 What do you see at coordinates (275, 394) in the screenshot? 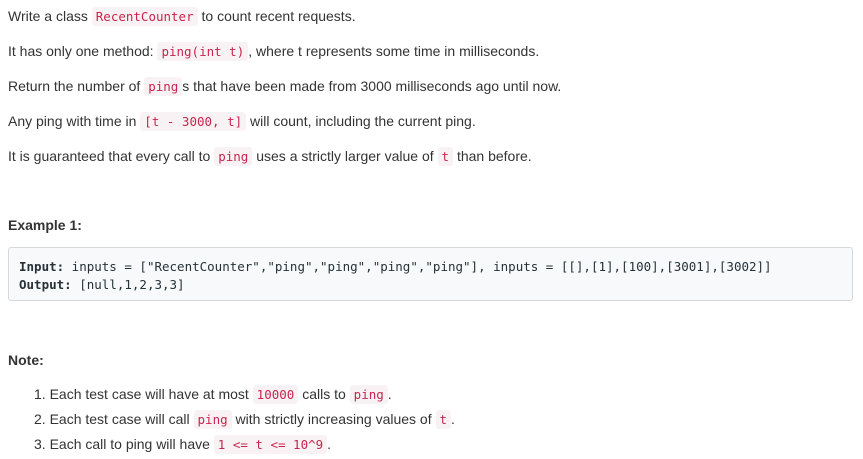
I see `inline-code-10000: 10000` at bounding box center [275, 394].